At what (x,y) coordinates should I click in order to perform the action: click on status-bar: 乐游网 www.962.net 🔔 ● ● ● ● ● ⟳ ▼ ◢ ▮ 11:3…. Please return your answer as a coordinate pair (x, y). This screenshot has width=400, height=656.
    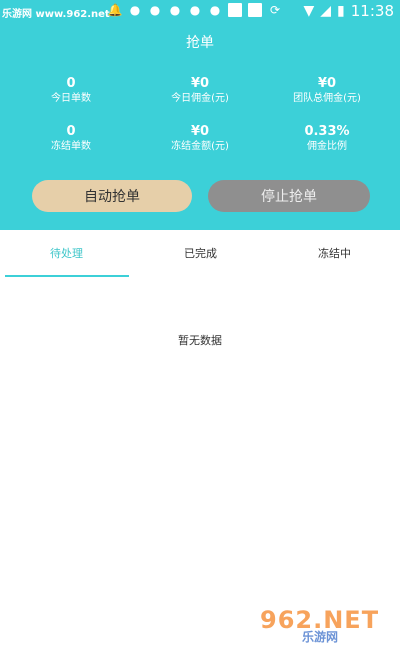
    Looking at the image, I should click on (200, 12).